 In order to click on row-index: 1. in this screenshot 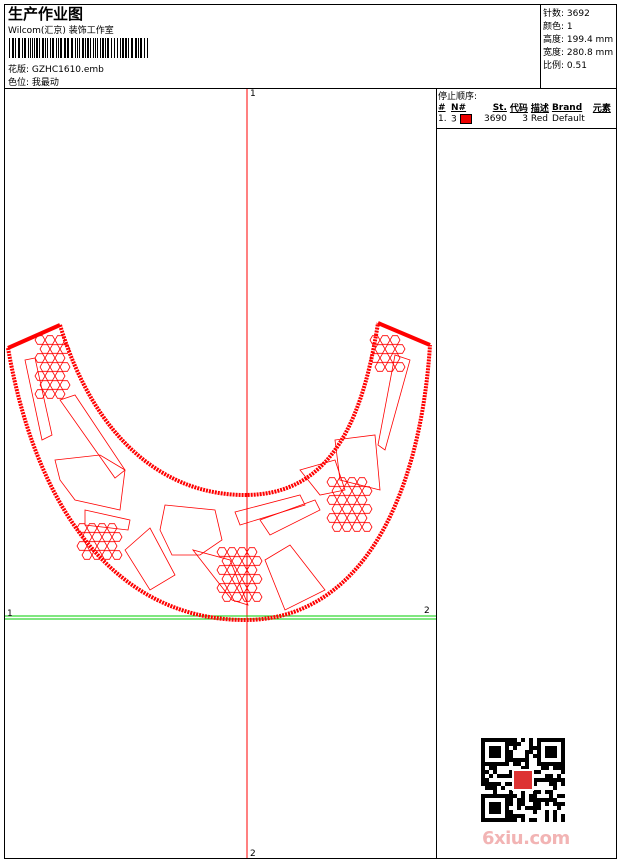, I will do `click(442, 119)`.